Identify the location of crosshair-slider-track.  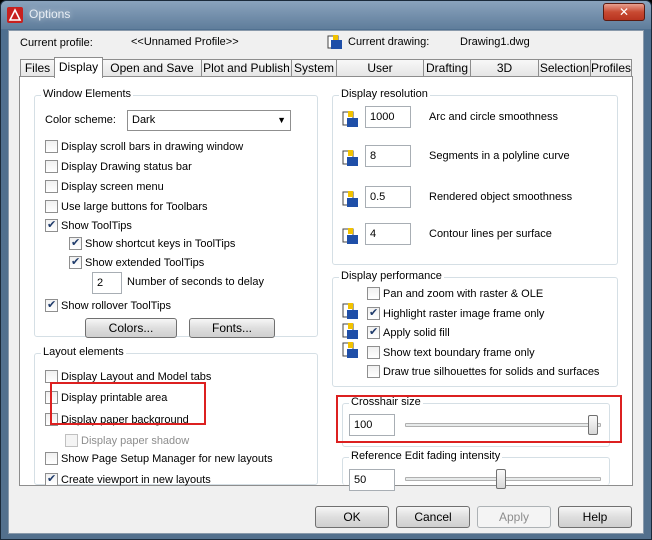
(503, 425).